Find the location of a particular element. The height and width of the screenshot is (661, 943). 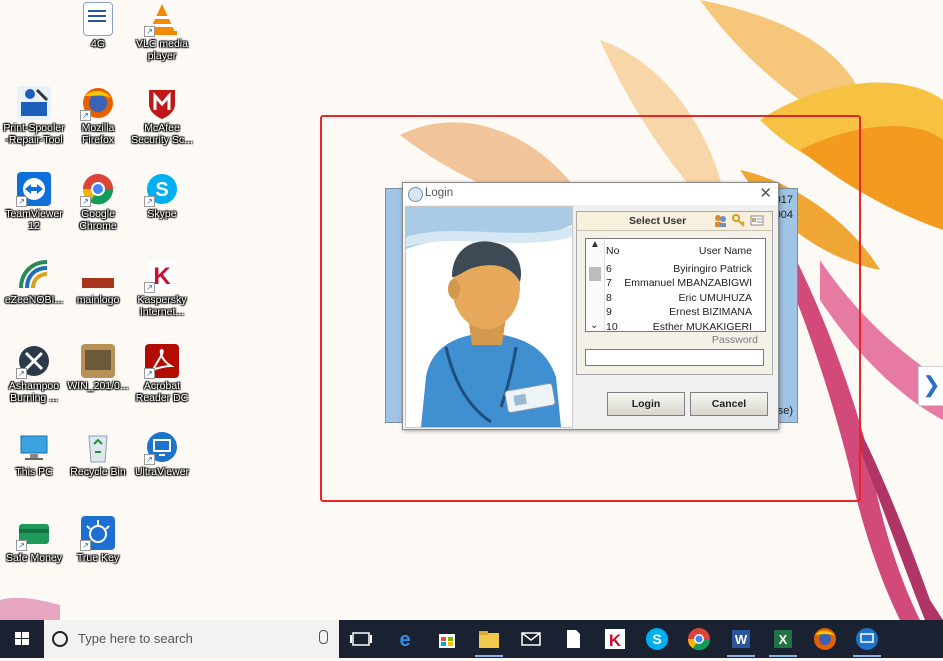

svg-text: W is located at coordinates (741, 639).